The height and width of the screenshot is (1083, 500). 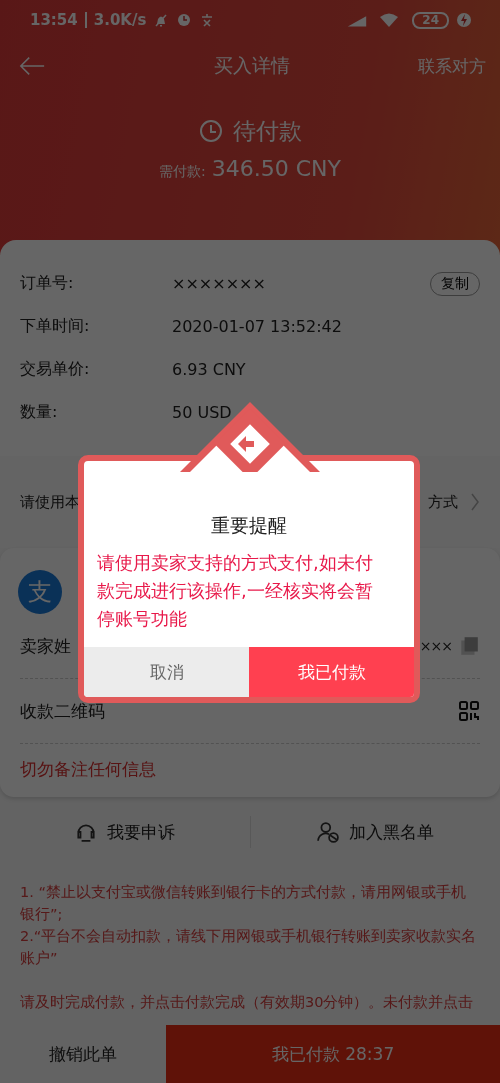 What do you see at coordinates (249, 525) in the screenshot?
I see `dialog-title: 重要提醒` at bounding box center [249, 525].